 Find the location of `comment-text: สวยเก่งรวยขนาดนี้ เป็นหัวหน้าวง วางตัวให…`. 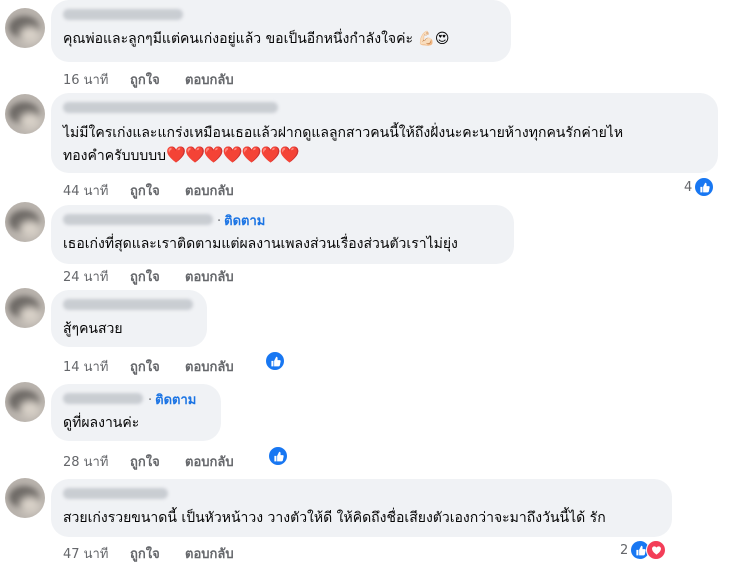

comment-text: สวยเก่งรวยขนาดนี้ เป็นหัวหน้าวง วางตัวให… is located at coordinates (334, 518).